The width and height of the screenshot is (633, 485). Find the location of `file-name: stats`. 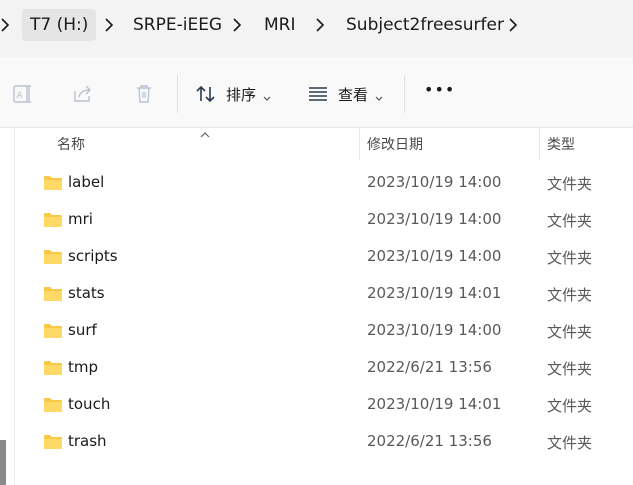

file-name: stats is located at coordinates (86, 293).